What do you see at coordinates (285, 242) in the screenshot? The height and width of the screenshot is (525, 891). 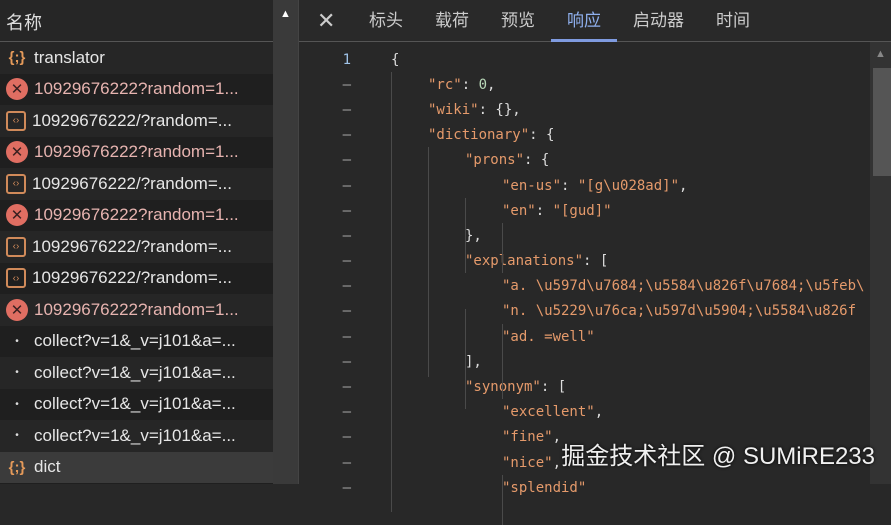 I see `request-list-scrollbar: ▲` at bounding box center [285, 242].